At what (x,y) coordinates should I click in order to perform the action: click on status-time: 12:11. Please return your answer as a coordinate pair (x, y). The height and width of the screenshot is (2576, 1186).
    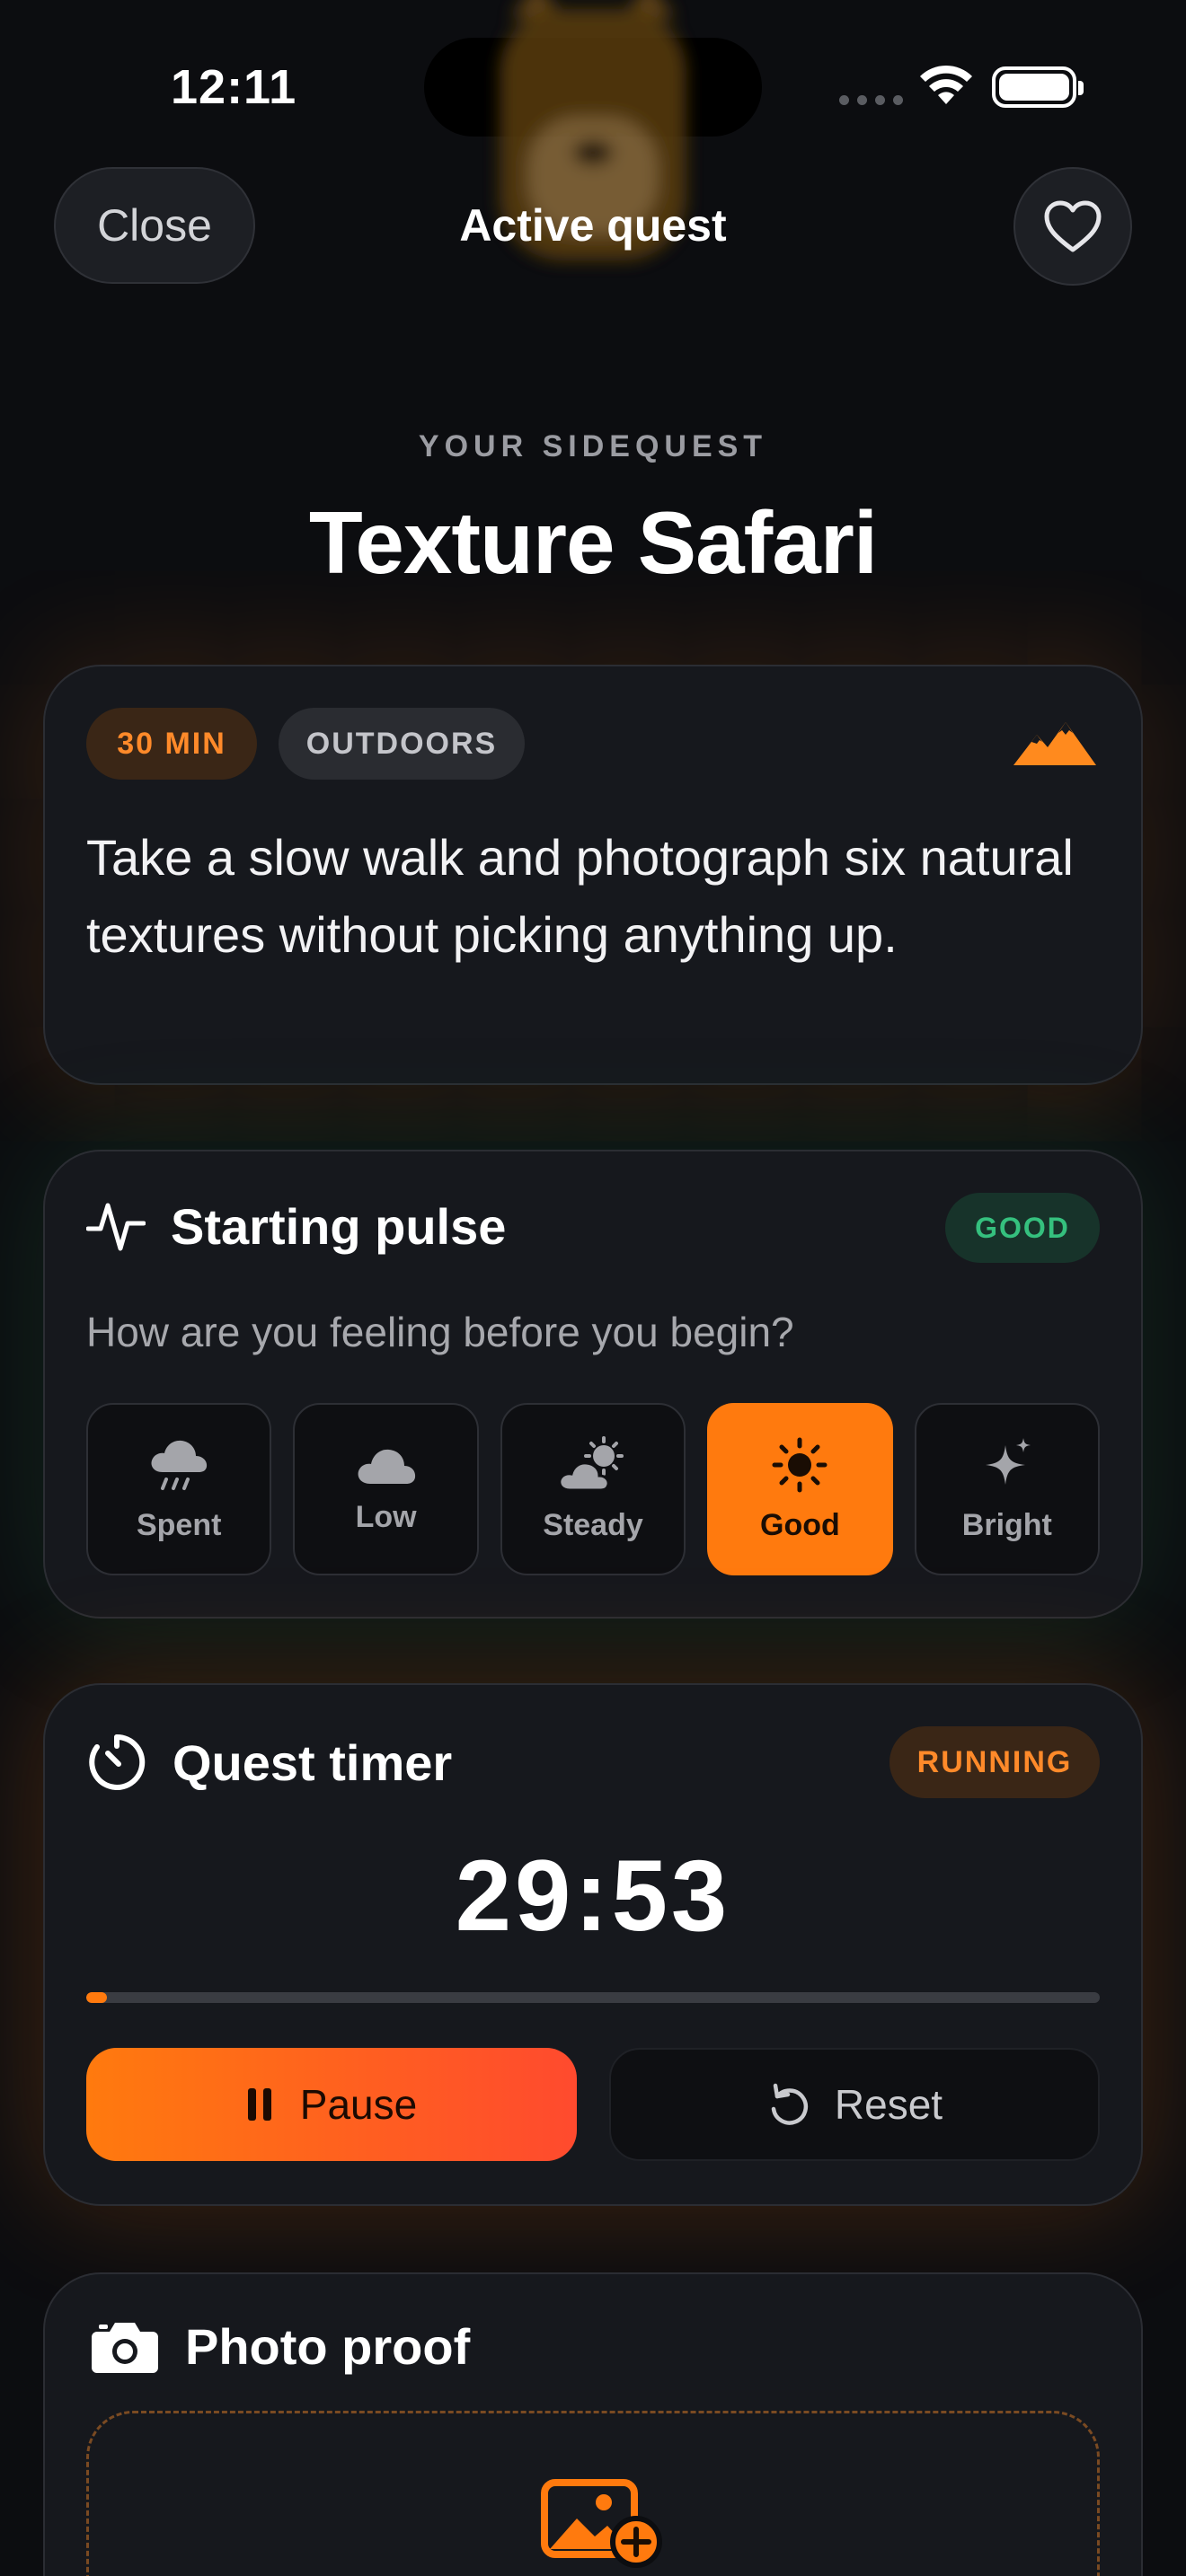
    Looking at the image, I should click on (234, 87).